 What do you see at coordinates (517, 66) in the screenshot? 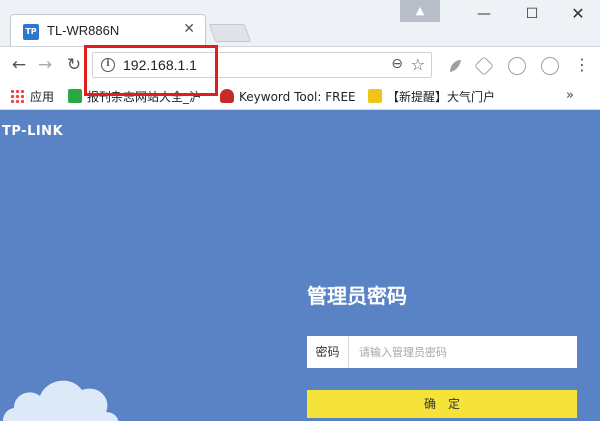
I see `extension-globe-icon` at bounding box center [517, 66].